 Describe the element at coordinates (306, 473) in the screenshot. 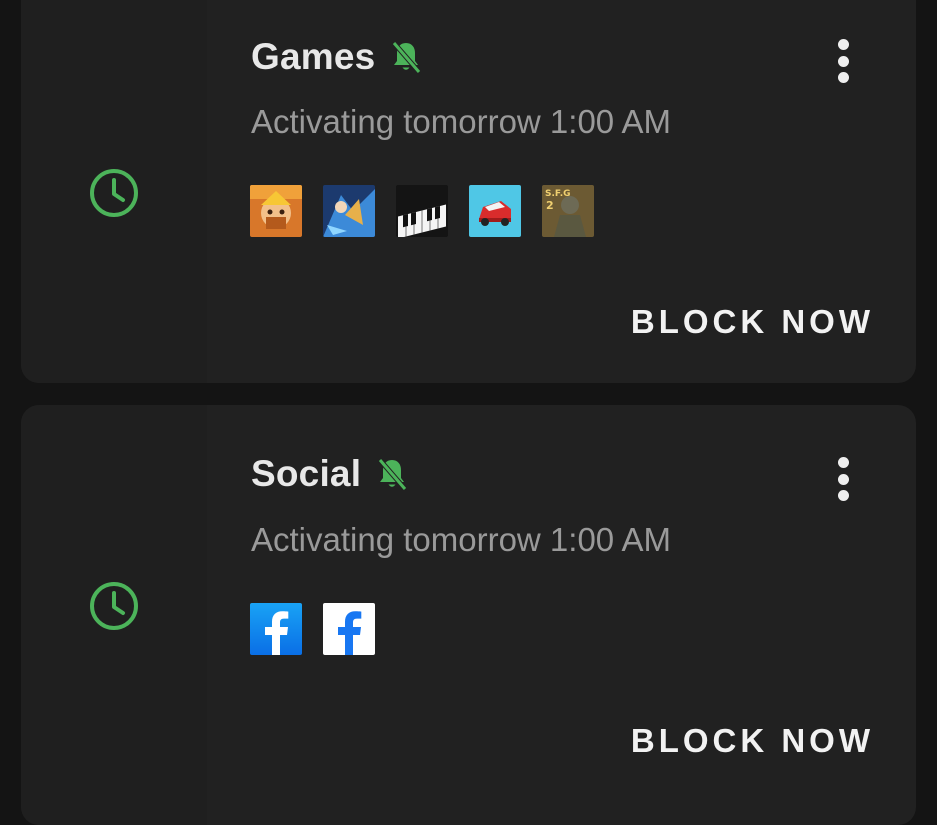

I see `profile-title: Social` at that location.